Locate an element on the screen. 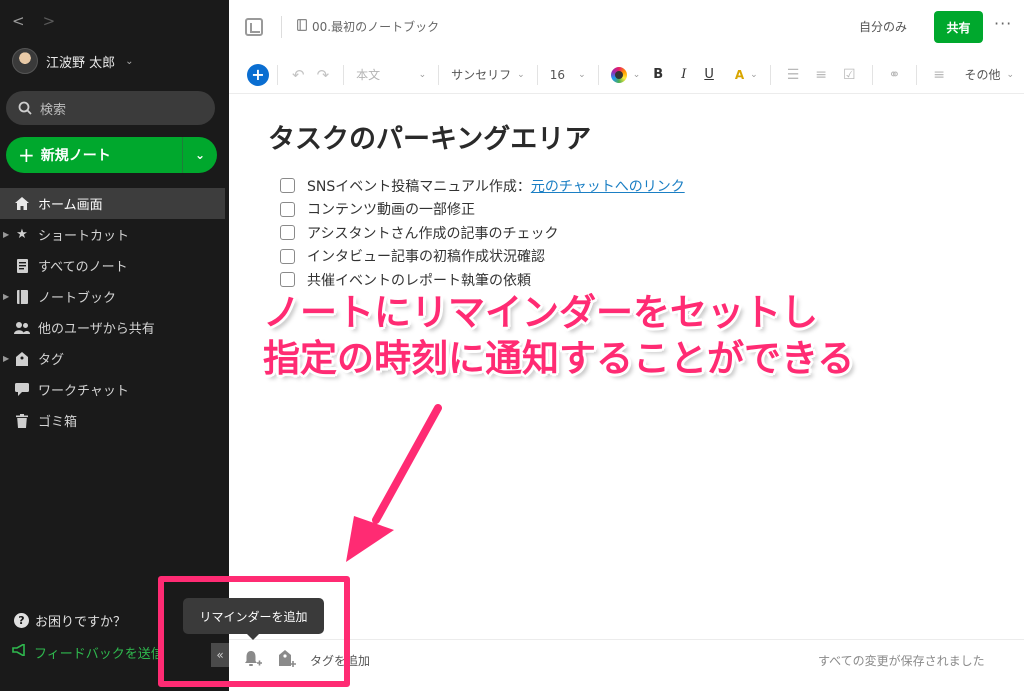 The width and height of the screenshot is (1024, 691). more-options-icon: ··· is located at coordinates (1003, 23).